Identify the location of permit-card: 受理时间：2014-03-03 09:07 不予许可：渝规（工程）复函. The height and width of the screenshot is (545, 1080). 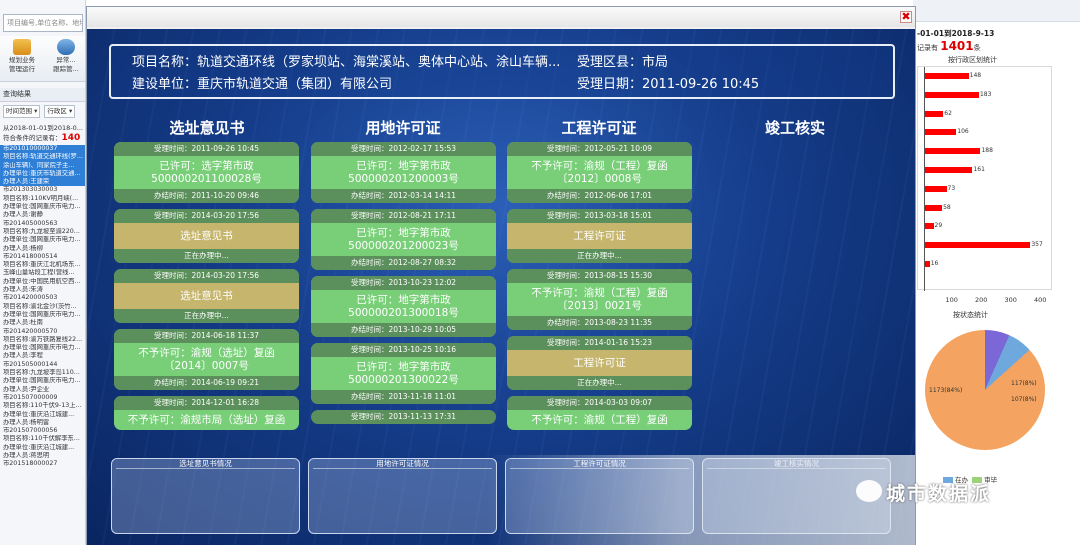
(599, 413).